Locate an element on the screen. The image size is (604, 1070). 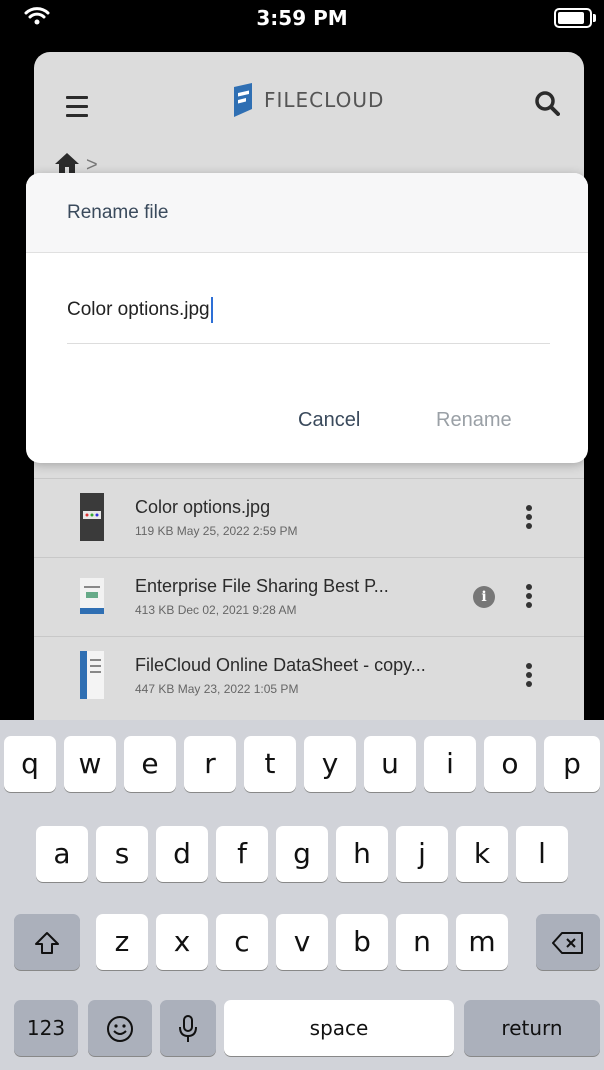
rename-button: Rename is located at coordinates (474, 420).